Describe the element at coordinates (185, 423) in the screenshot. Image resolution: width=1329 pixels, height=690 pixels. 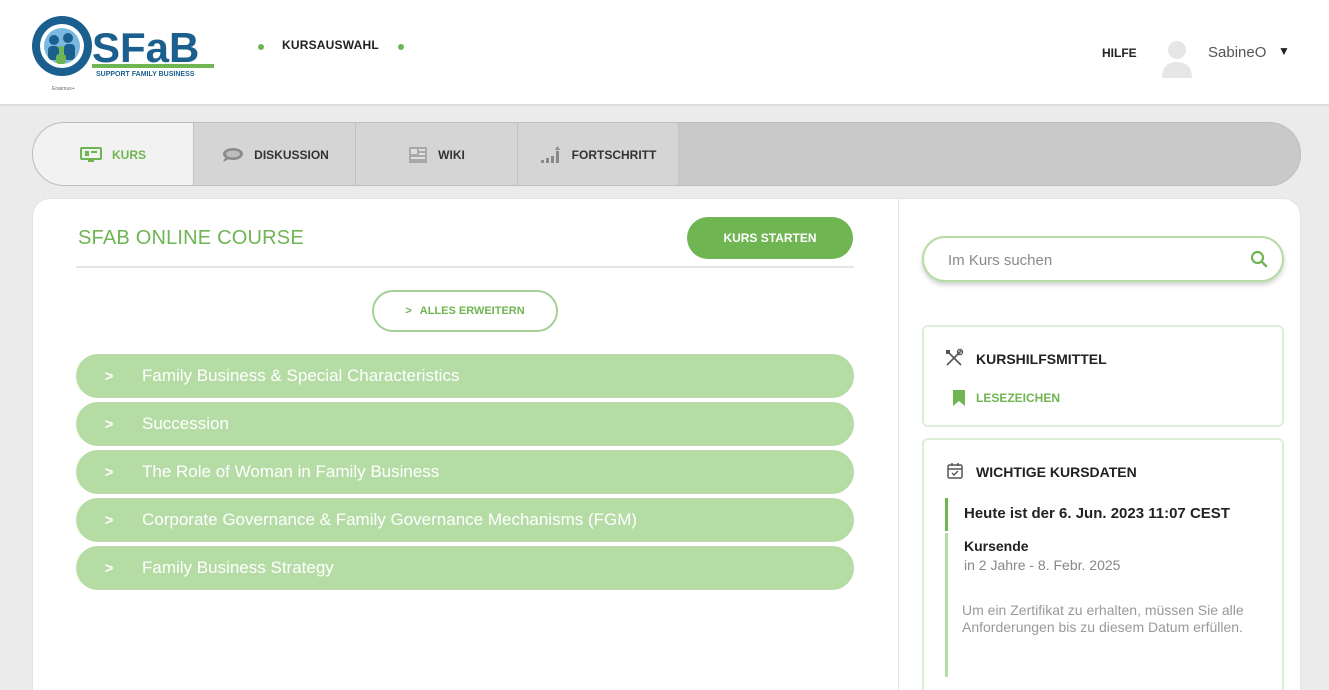
I see `section-title: Succession` at that location.